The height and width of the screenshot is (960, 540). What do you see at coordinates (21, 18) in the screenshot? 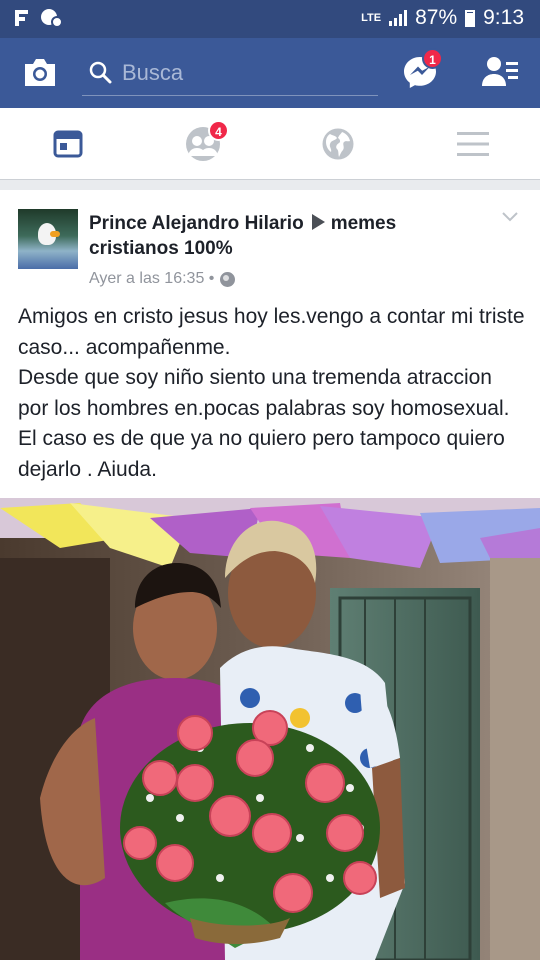
I see `facebook-notification-icon` at bounding box center [21, 18].